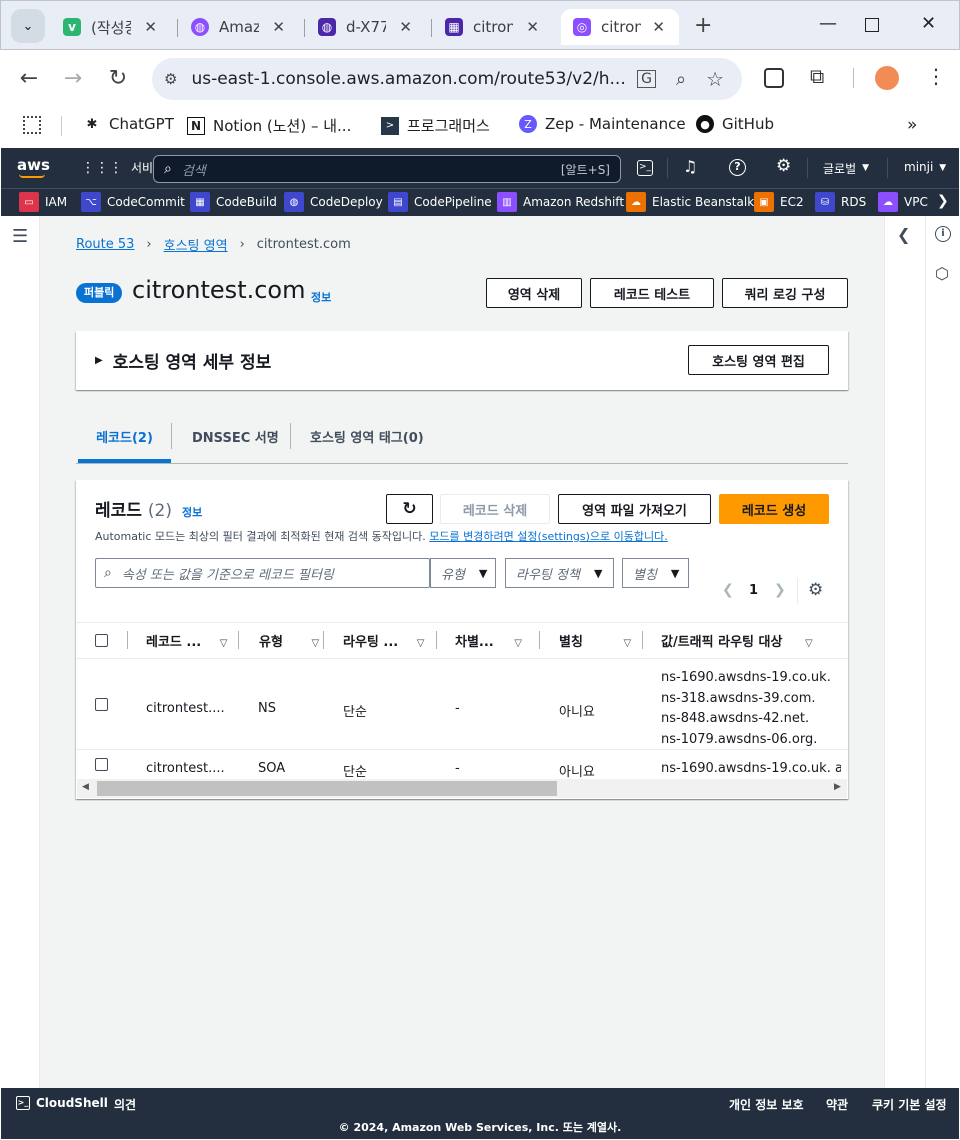 This screenshot has width=960, height=1140. What do you see at coordinates (737, 640) in the screenshot?
I see `column-header-value: 값/트래픽 라우팅 대상 ▽` at bounding box center [737, 640].